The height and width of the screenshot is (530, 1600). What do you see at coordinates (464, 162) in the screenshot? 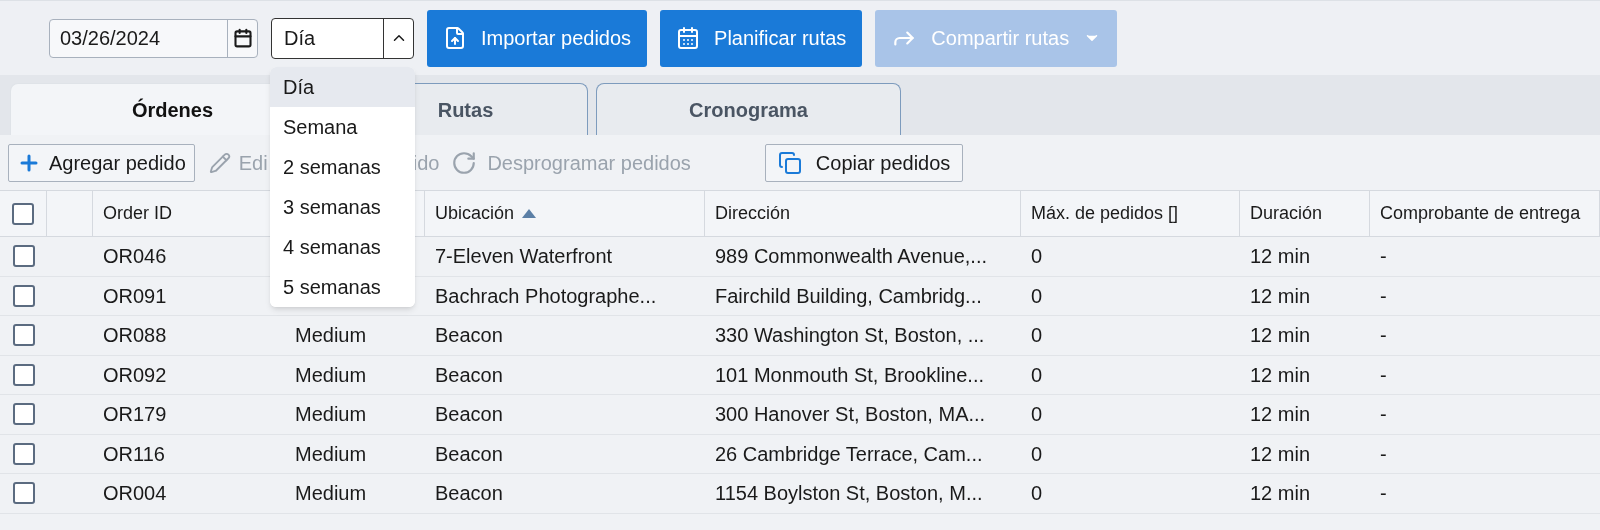
I see `refresh-icon` at bounding box center [464, 162].